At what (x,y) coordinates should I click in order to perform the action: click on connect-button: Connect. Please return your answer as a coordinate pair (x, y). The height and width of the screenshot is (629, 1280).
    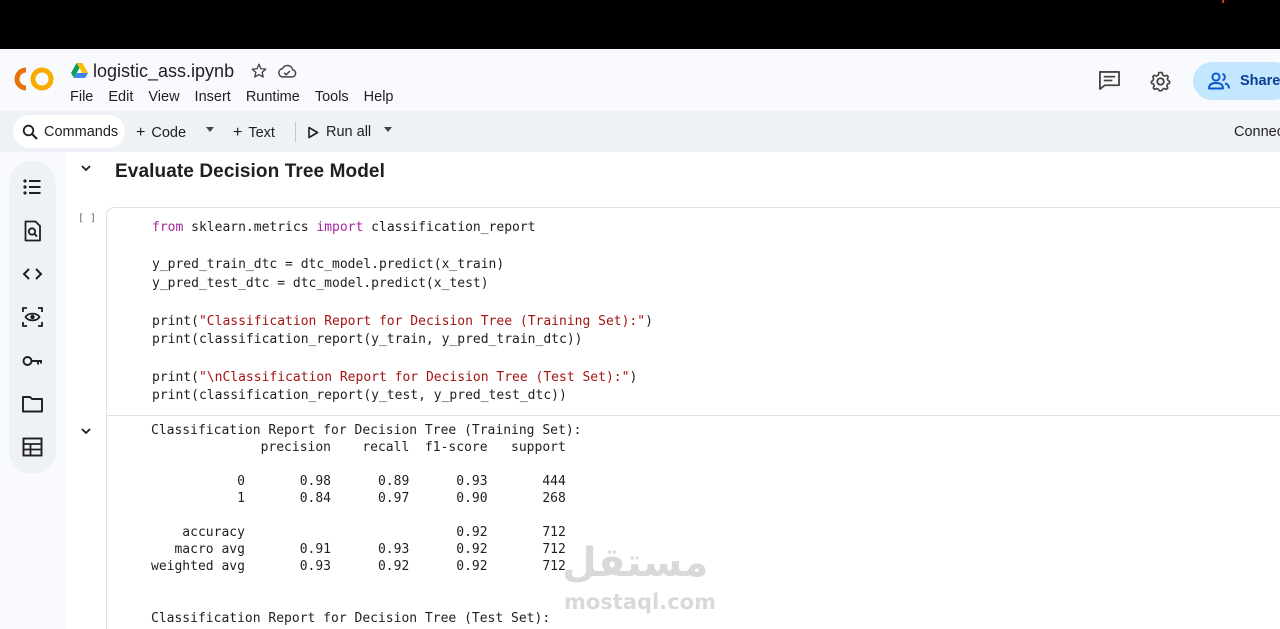
    Looking at the image, I should click on (1257, 132).